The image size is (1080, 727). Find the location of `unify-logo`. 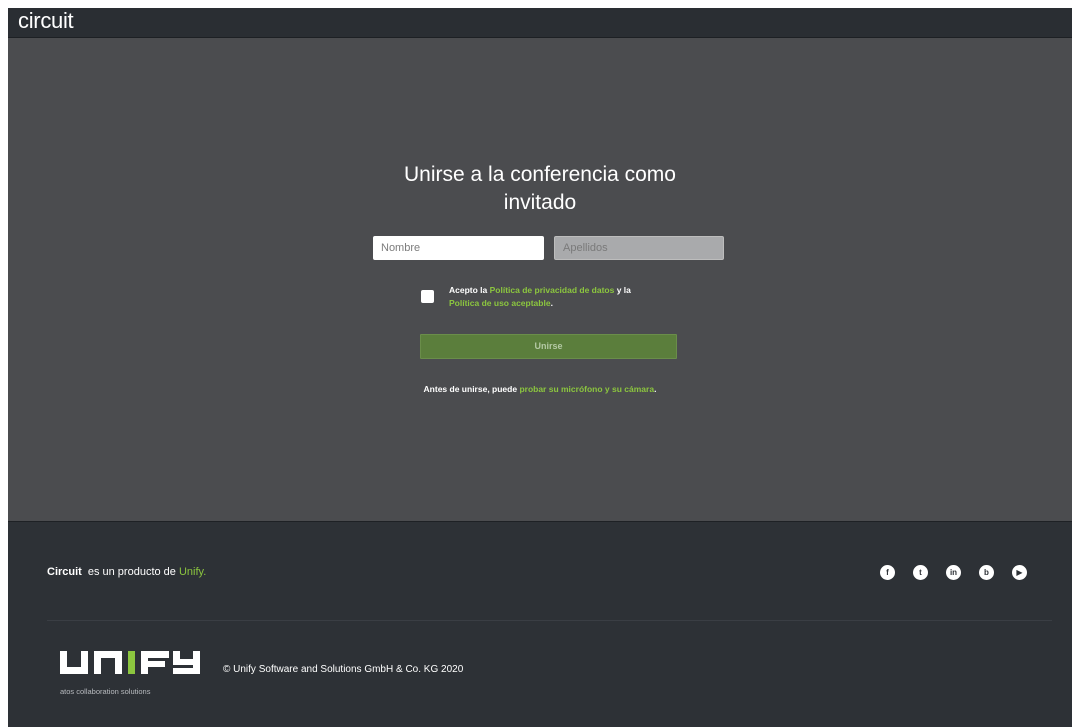

unify-logo is located at coordinates (130, 668).